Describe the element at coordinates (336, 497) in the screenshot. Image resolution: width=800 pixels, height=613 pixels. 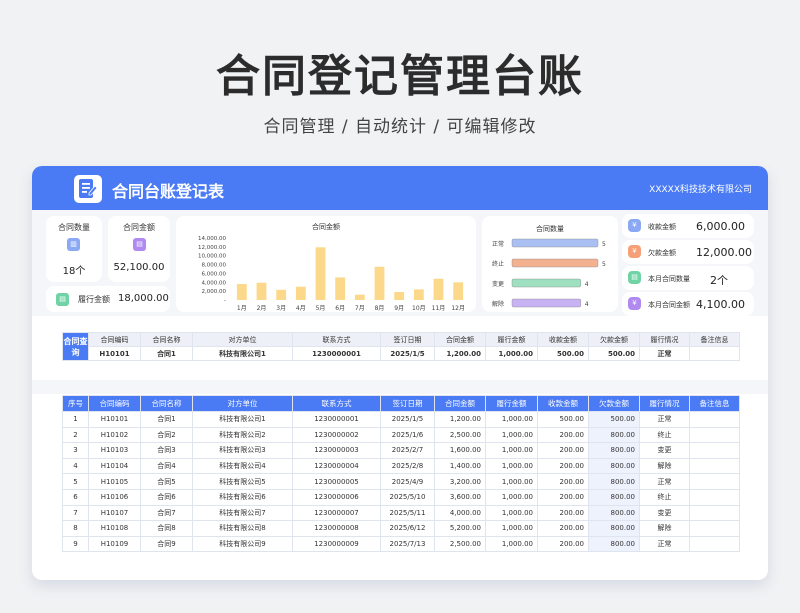
I see `table-cell: 1230000006` at that location.